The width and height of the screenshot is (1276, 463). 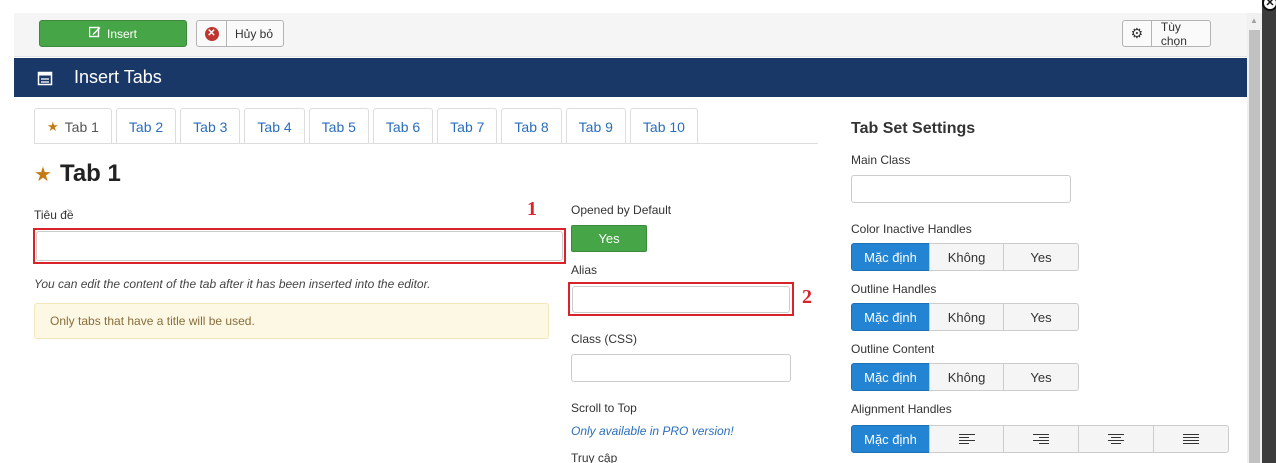 I want to click on options-button: ⚙ Tùy chọn, so click(x=1166, y=33).